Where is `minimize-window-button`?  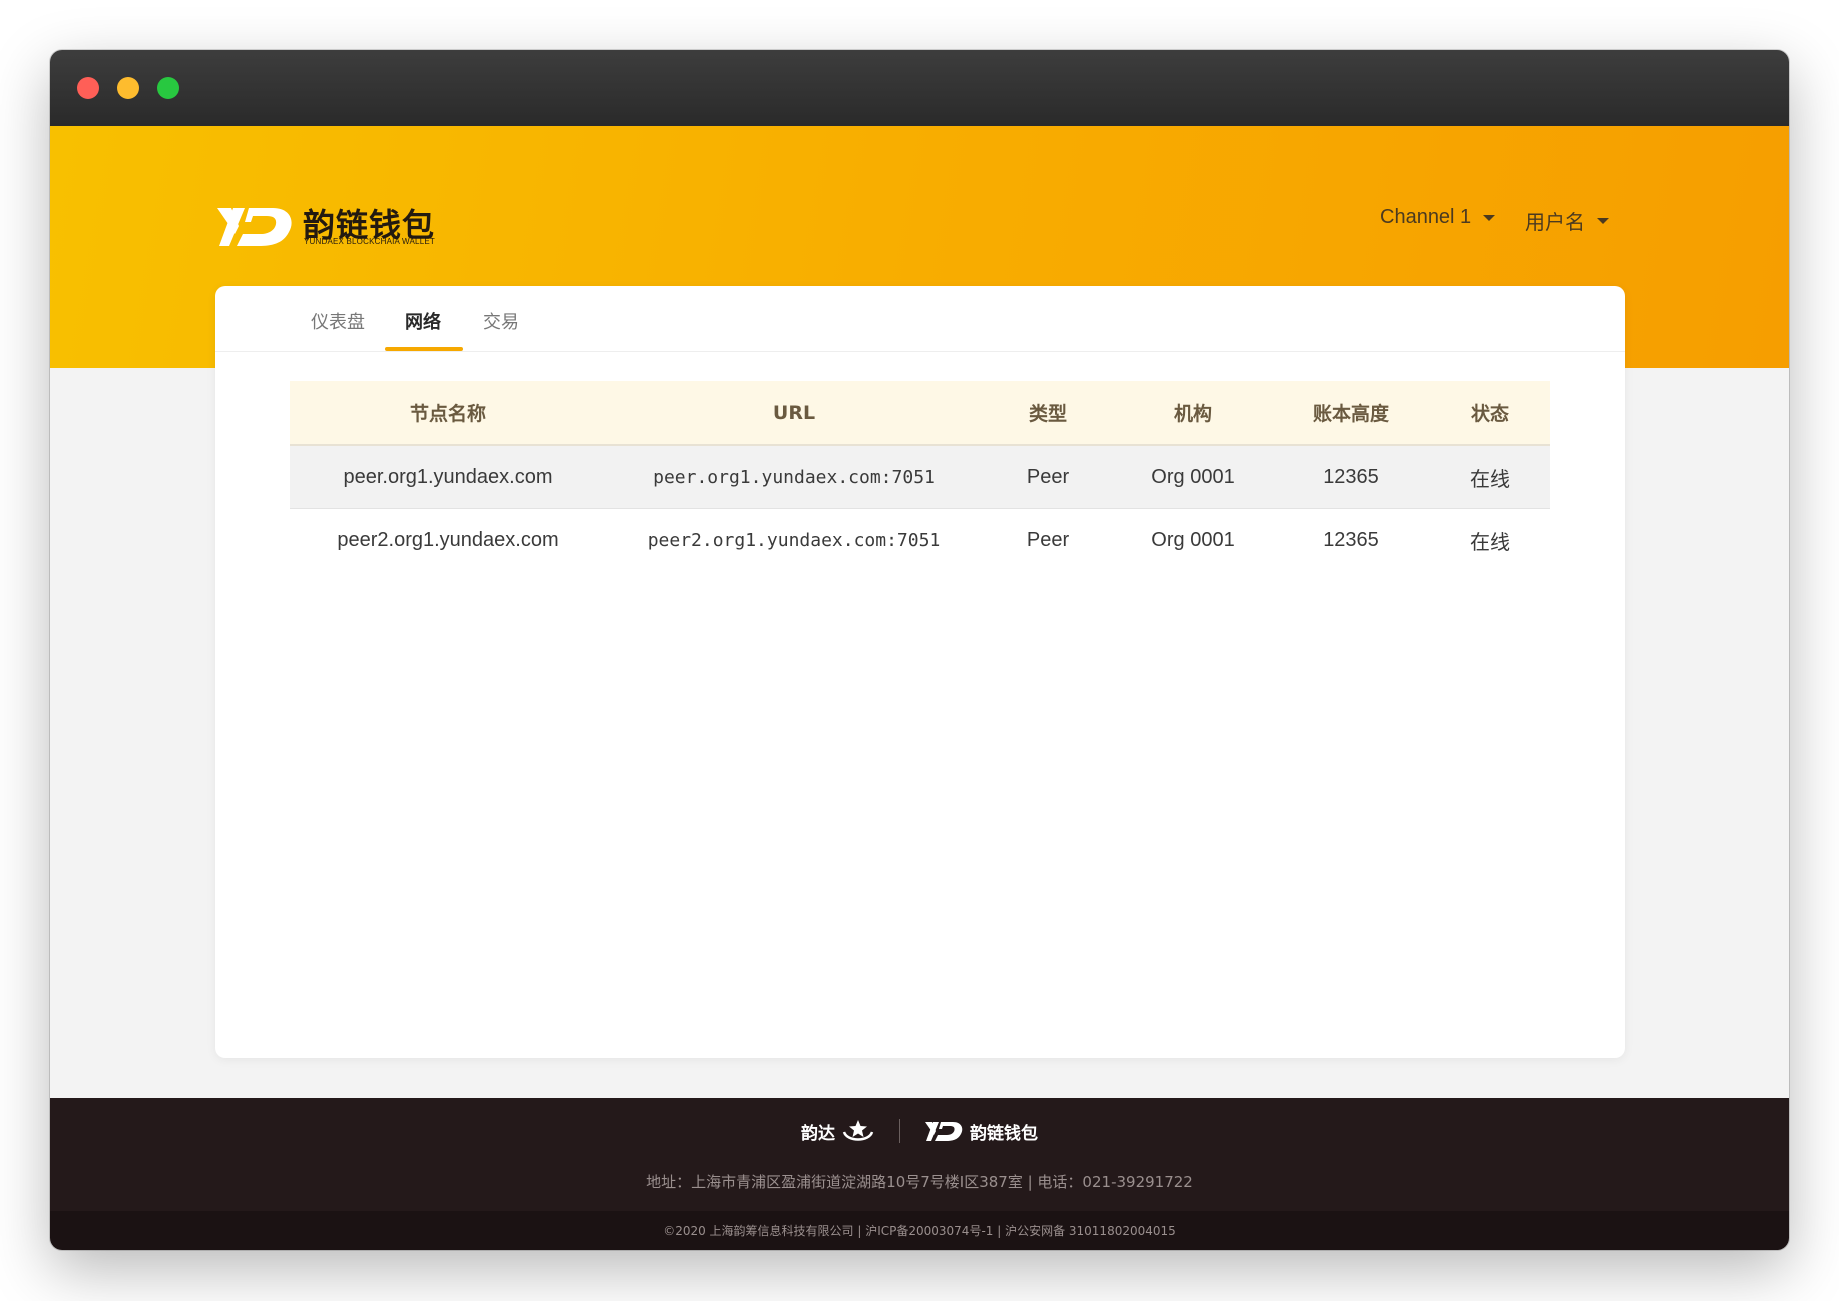
minimize-window-button is located at coordinates (128, 88).